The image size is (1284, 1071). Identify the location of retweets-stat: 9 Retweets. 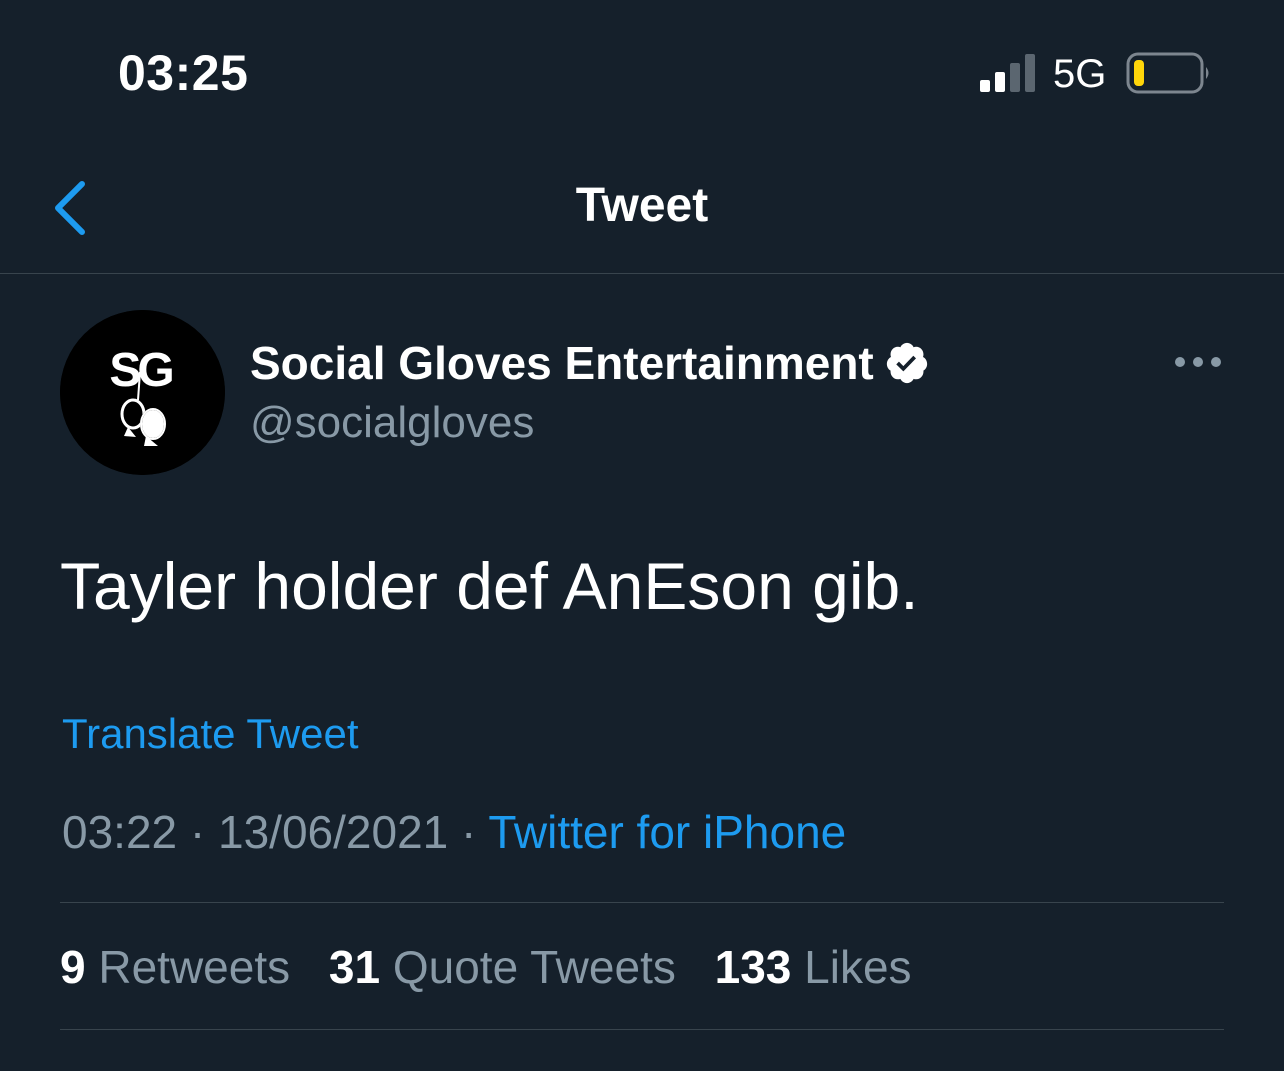
(175, 967).